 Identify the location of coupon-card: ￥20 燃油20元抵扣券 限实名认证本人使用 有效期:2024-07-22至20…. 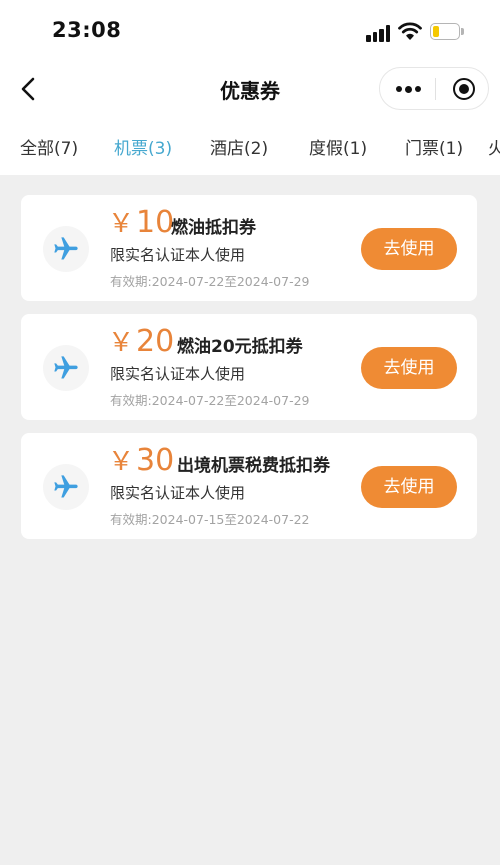
(249, 367).